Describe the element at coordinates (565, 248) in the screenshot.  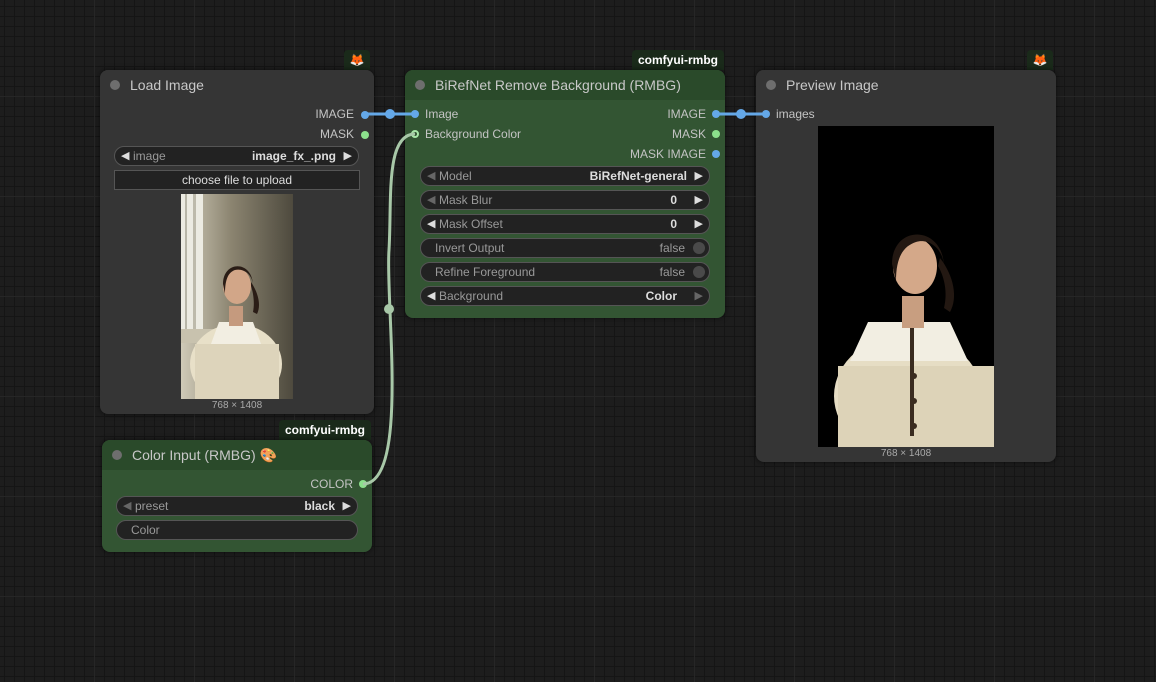
I see `invert-output-toggle: Invert Output false` at that location.